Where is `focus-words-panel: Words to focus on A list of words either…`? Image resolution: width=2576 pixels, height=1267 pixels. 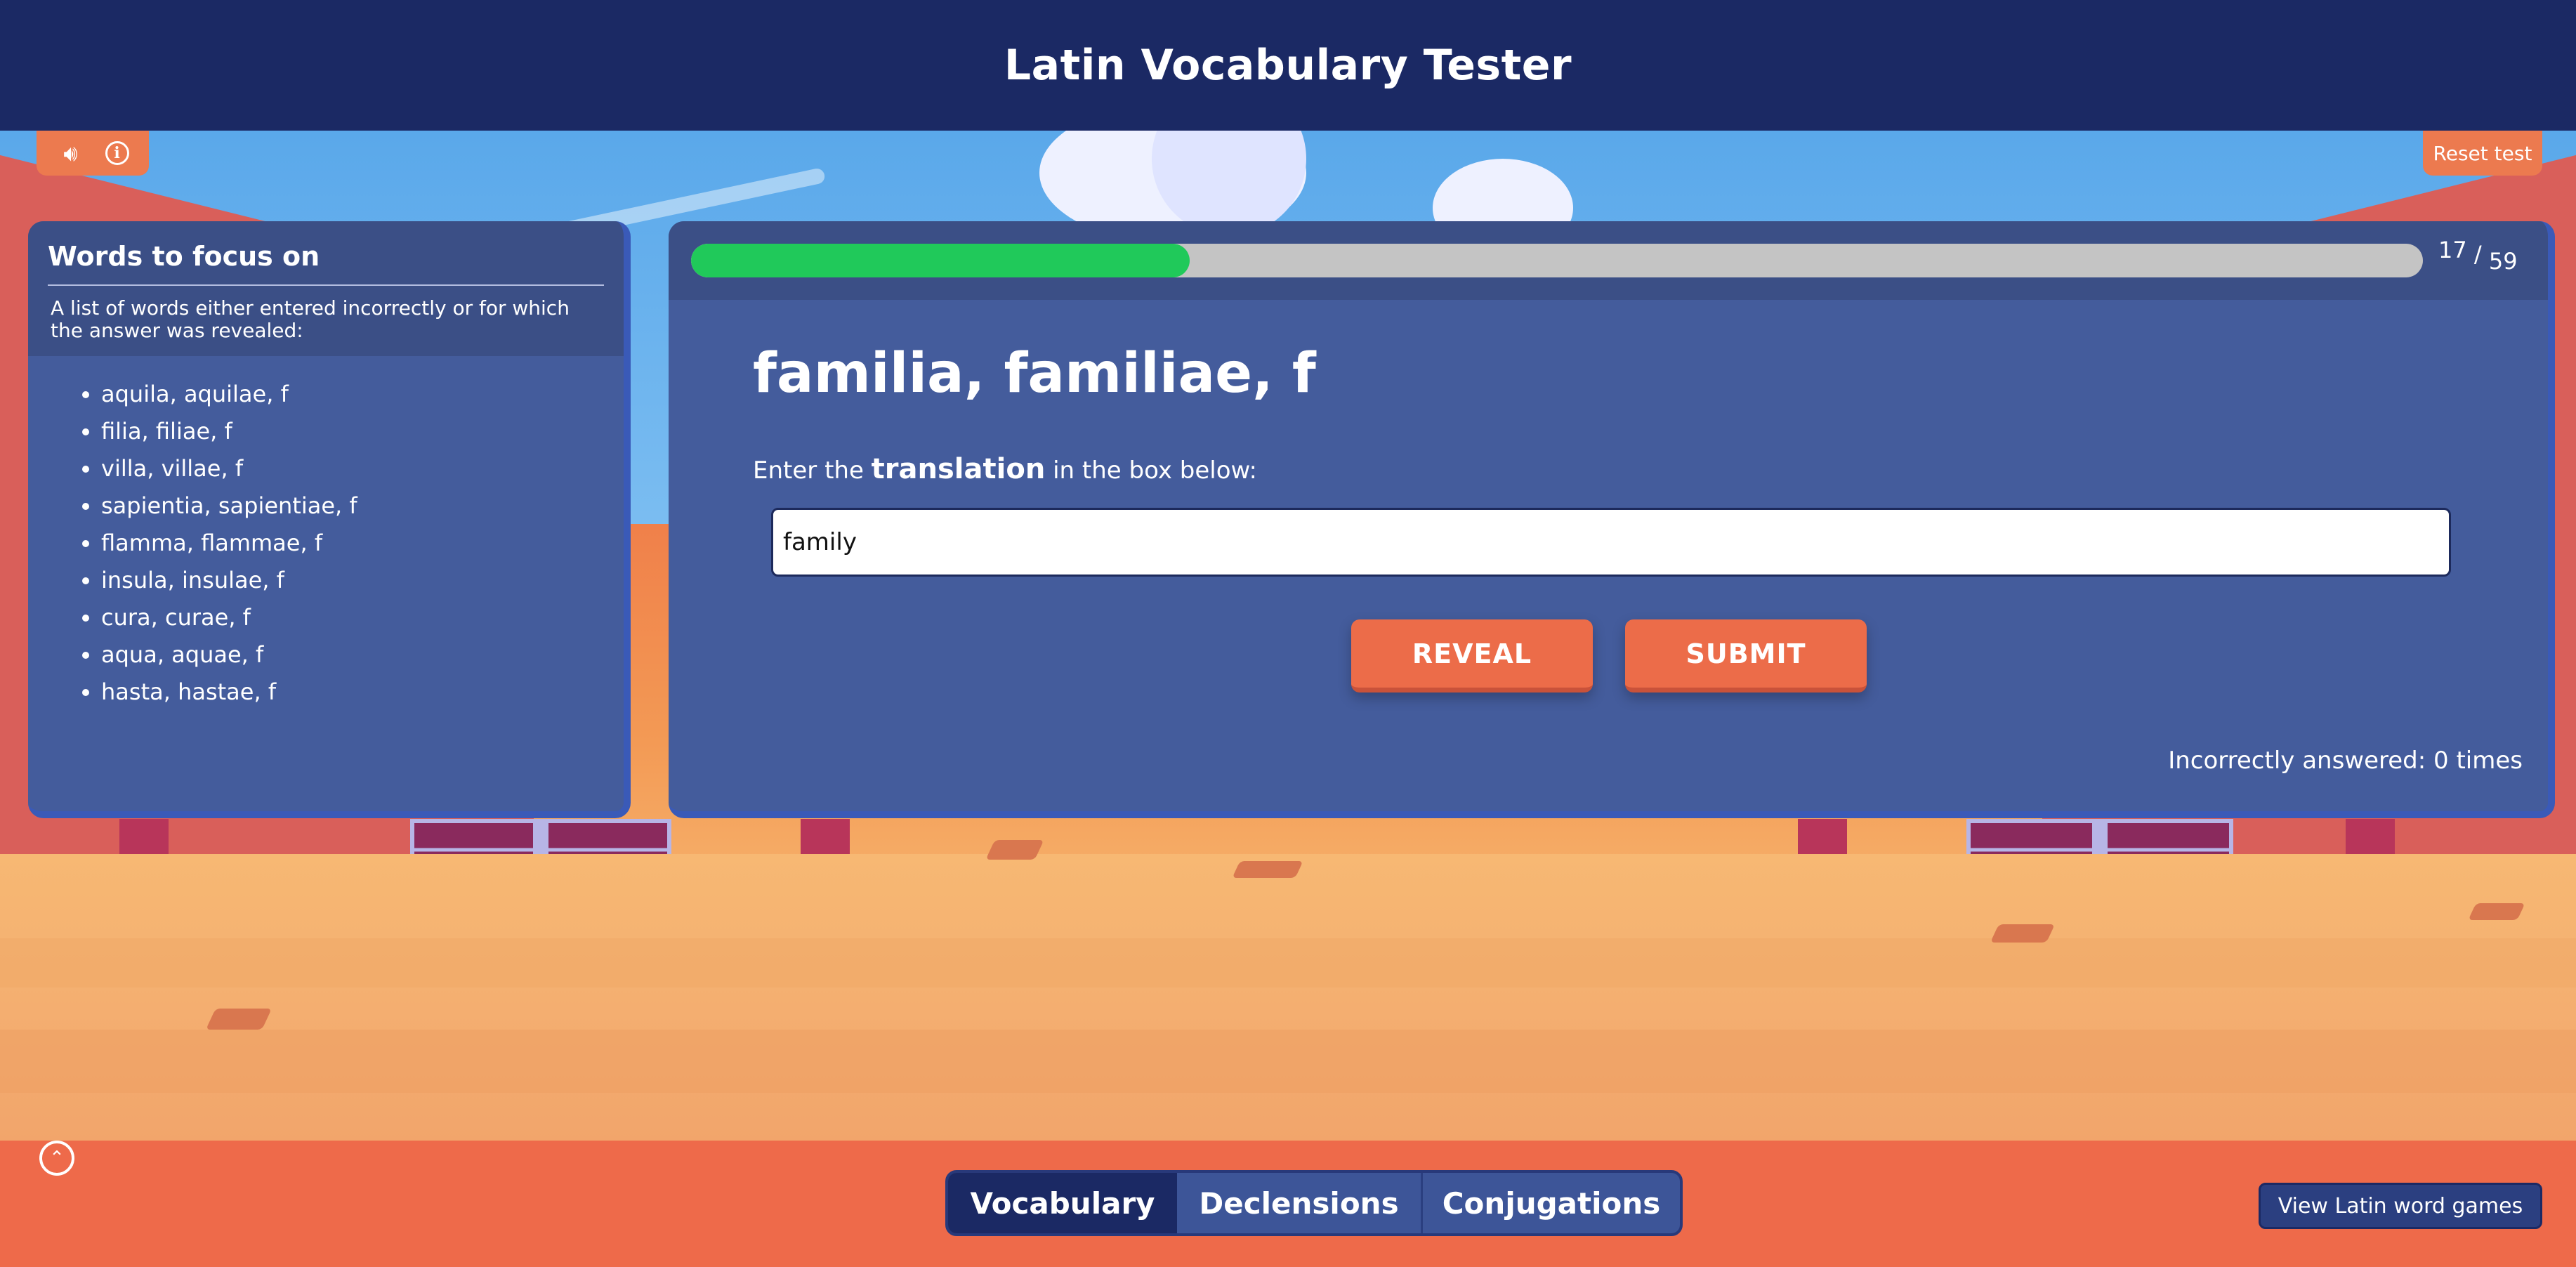
focus-words-panel: Words to focus on A list of words either… is located at coordinates (329, 519).